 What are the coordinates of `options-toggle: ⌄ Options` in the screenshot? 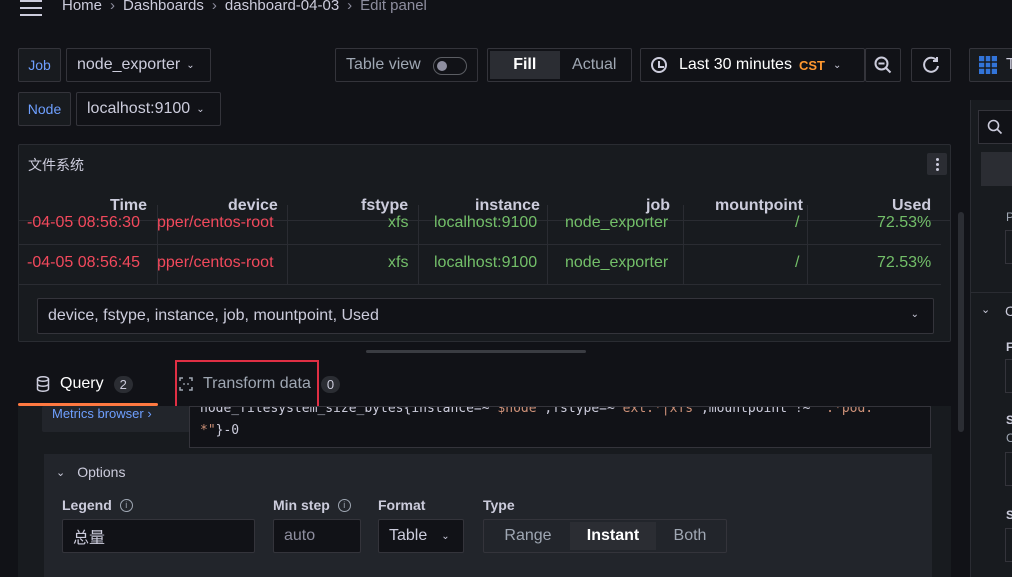 It's located at (90, 472).